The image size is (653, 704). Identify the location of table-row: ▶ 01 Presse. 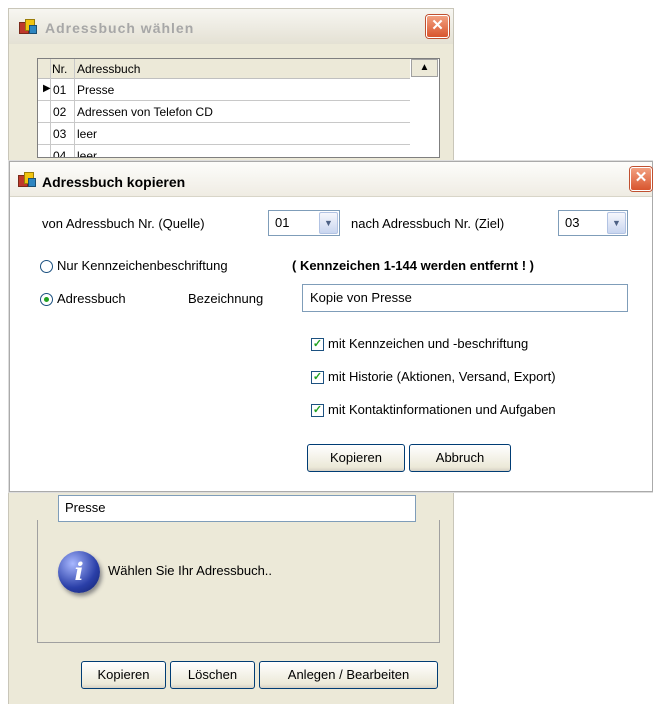
(224, 90).